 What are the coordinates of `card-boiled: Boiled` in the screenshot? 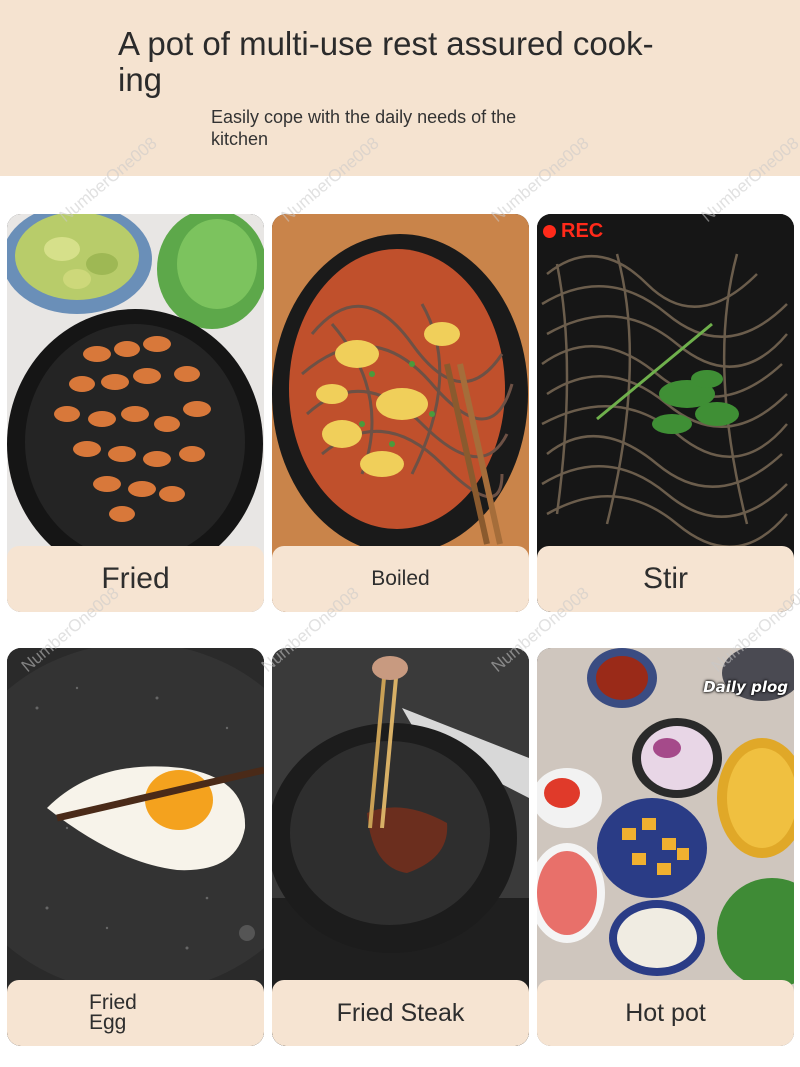 It's located at (400, 413).